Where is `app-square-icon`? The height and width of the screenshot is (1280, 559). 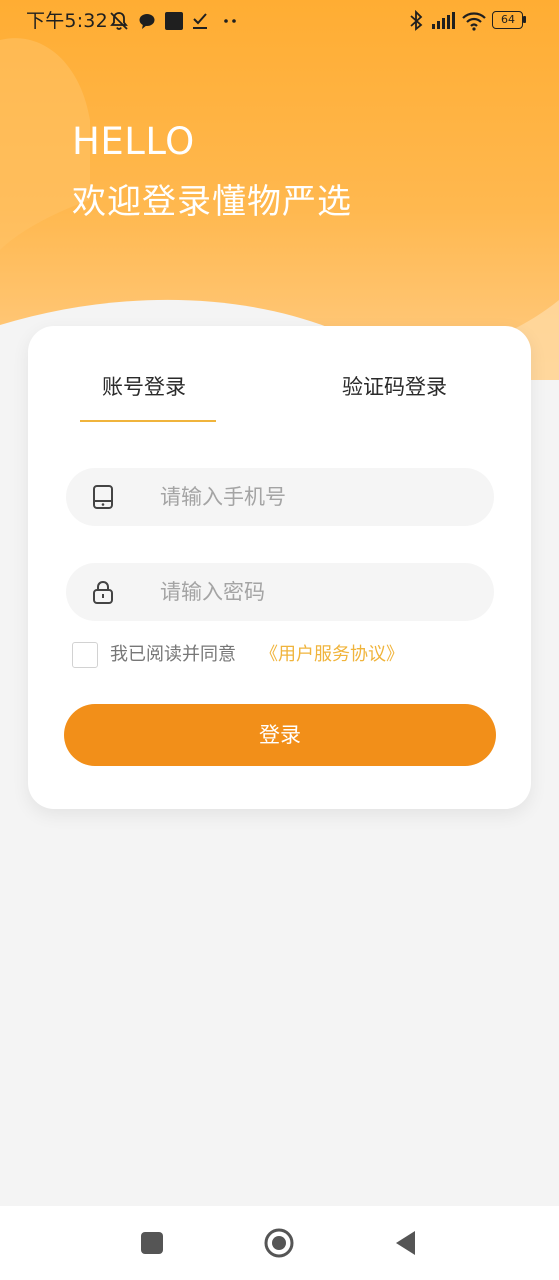
app-square-icon is located at coordinates (174, 21).